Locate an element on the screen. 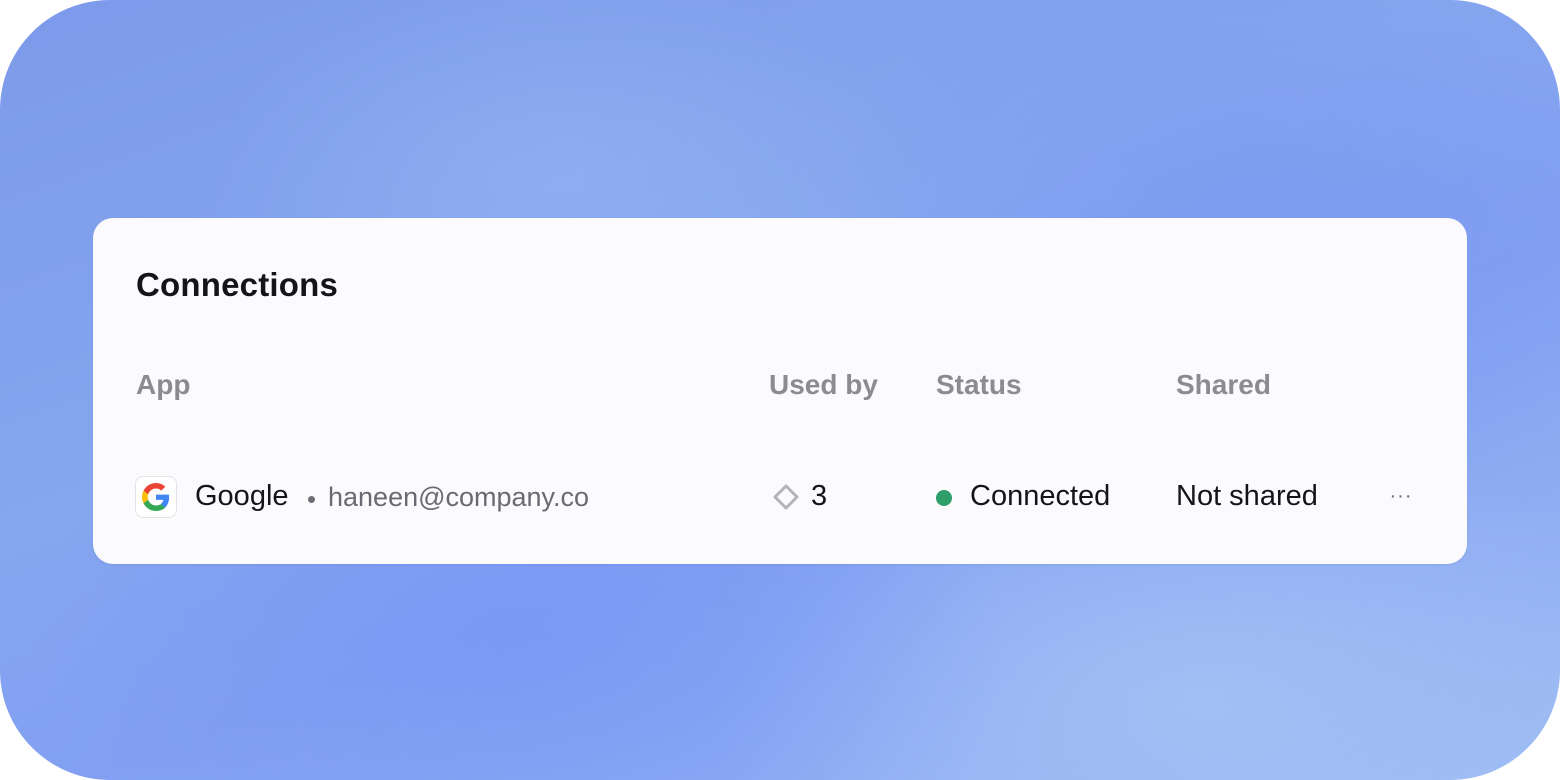 Image resolution: width=1560 pixels, height=780 pixels. diamond-link-icon is located at coordinates (786, 497).